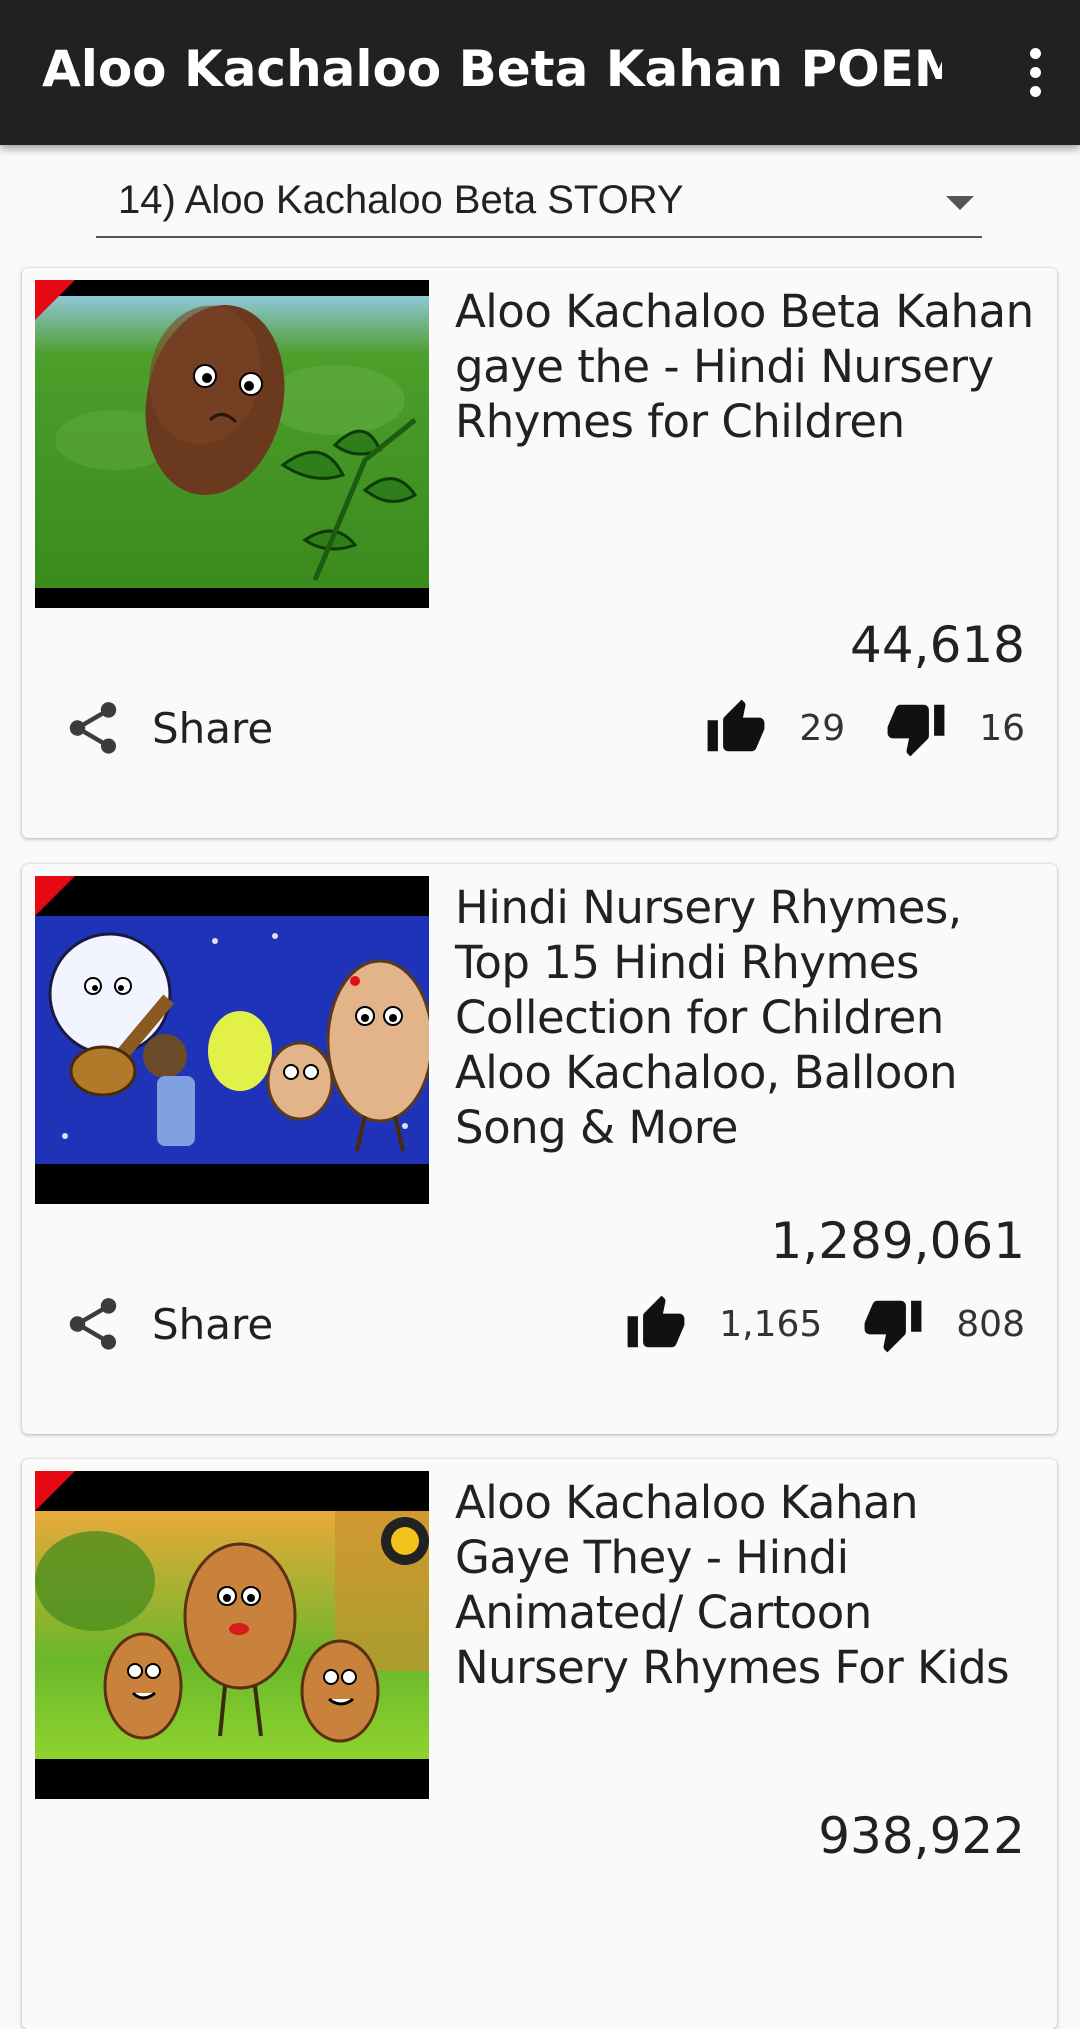 The image size is (1080, 2029). Describe the element at coordinates (1002, 728) in the screenshot. I see `dislike-count: 16` at that location.